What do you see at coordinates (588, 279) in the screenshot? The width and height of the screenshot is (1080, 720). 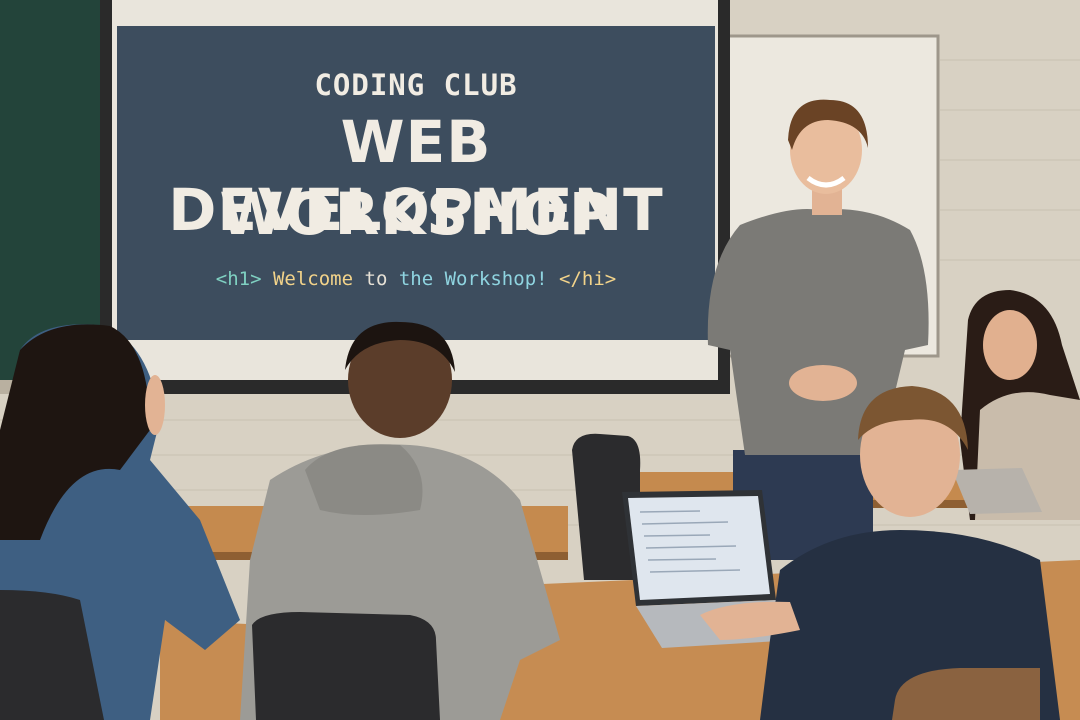 I see `code-close-tag: </hi>` at bounding box center [588, 279].